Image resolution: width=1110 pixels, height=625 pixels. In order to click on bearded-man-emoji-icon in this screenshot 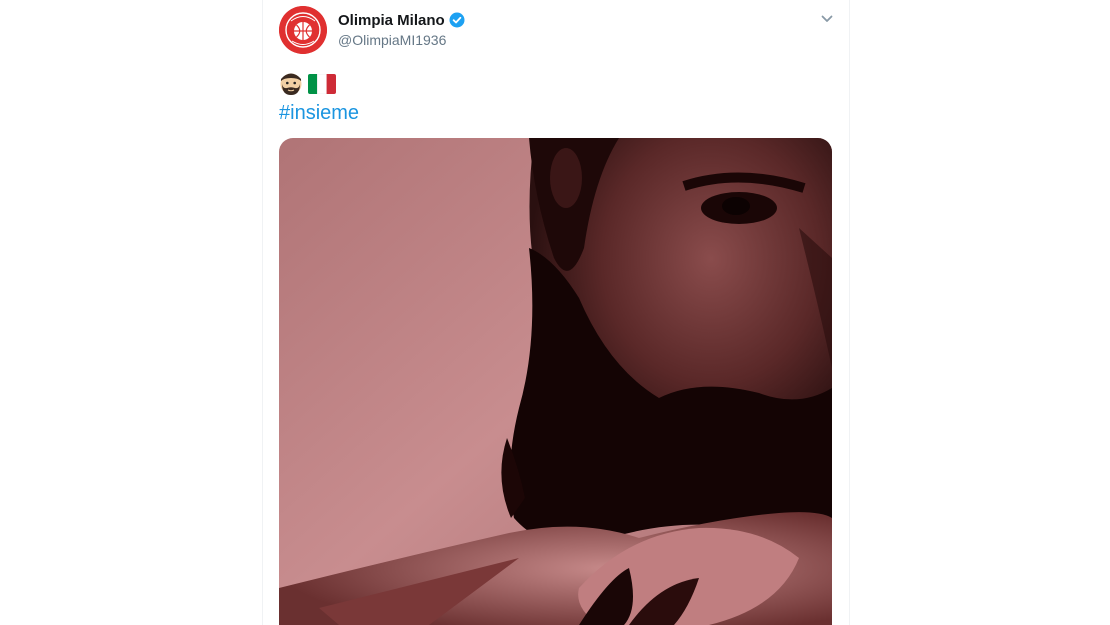, I will do `click(291, 84)`.